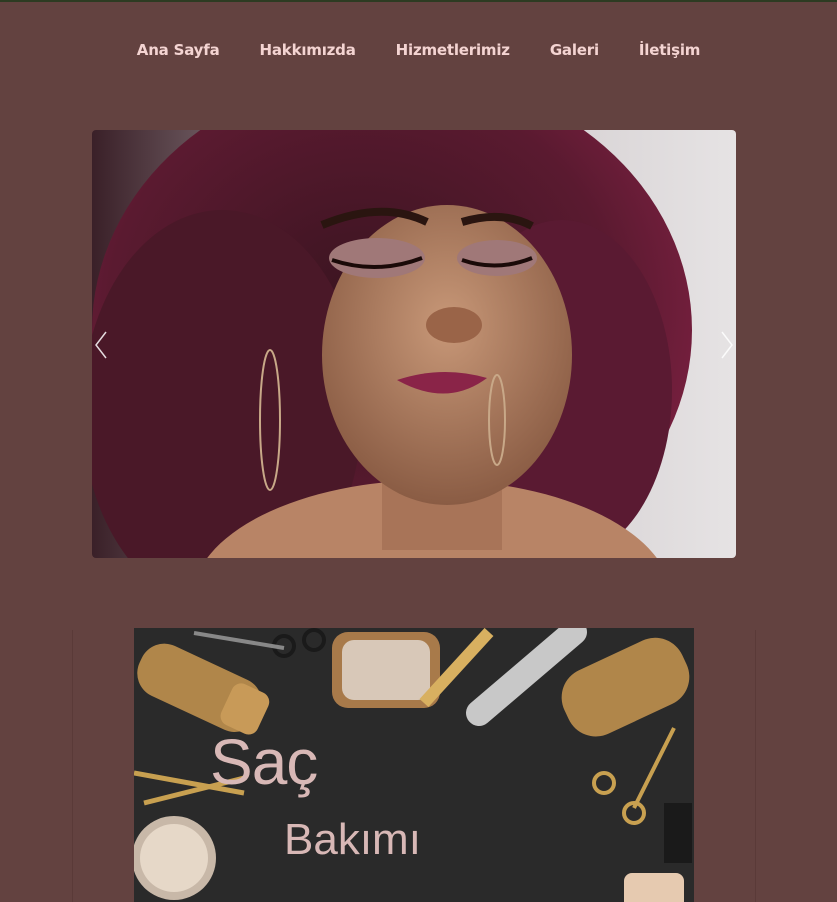  What do you see at coordinates (264, 762) in the screenshot?
I see `card-title-line1: Saç` at bounding box center [264, 762].